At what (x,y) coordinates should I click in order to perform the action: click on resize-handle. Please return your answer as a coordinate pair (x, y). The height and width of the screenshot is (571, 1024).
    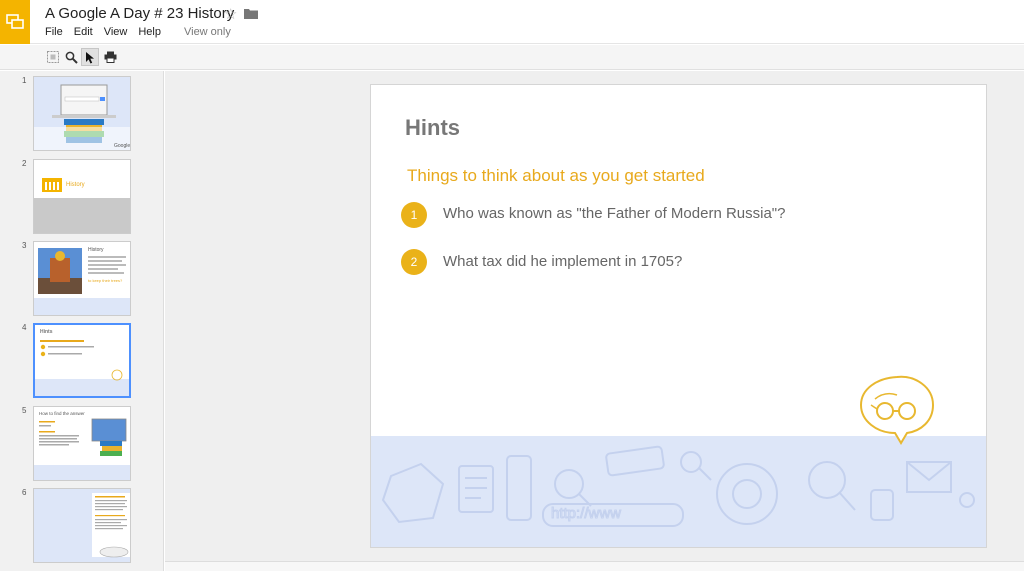
    Looking at the image, I should click on (594, 566).